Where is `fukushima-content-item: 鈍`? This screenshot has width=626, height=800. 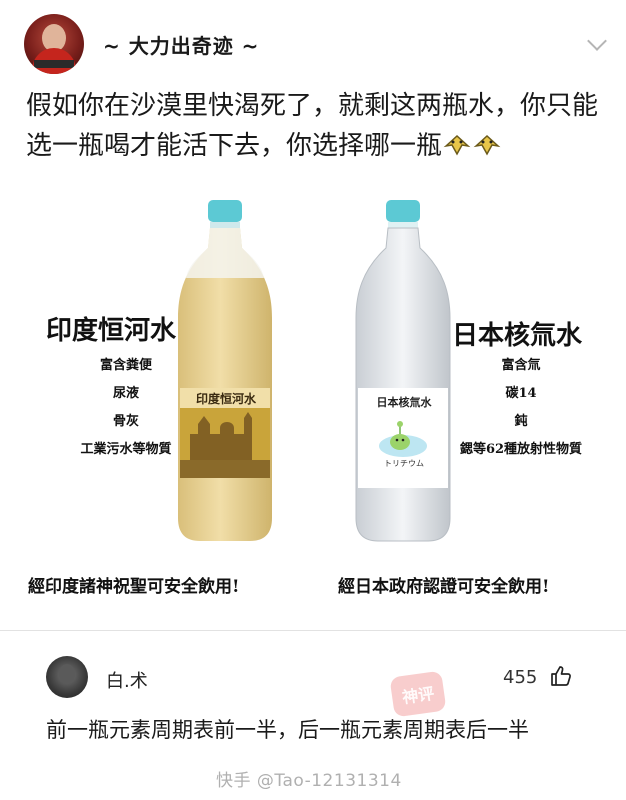
fukushima-content-item: 鈍 is located at coordinates (521, 421).